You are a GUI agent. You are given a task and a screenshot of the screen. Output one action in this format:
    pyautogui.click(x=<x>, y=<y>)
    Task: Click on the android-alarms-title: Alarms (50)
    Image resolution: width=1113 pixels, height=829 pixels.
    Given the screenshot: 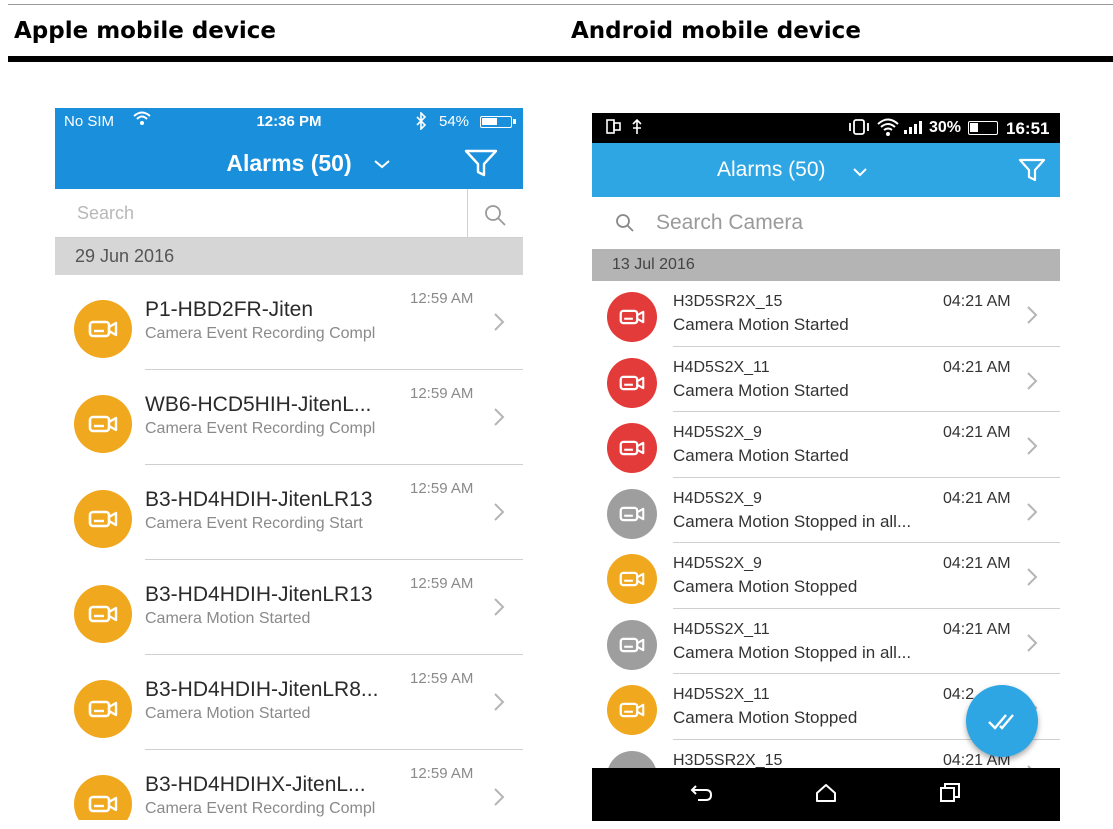 What is the action you would take?
    pyautogui.click(x=771, y=170)
    